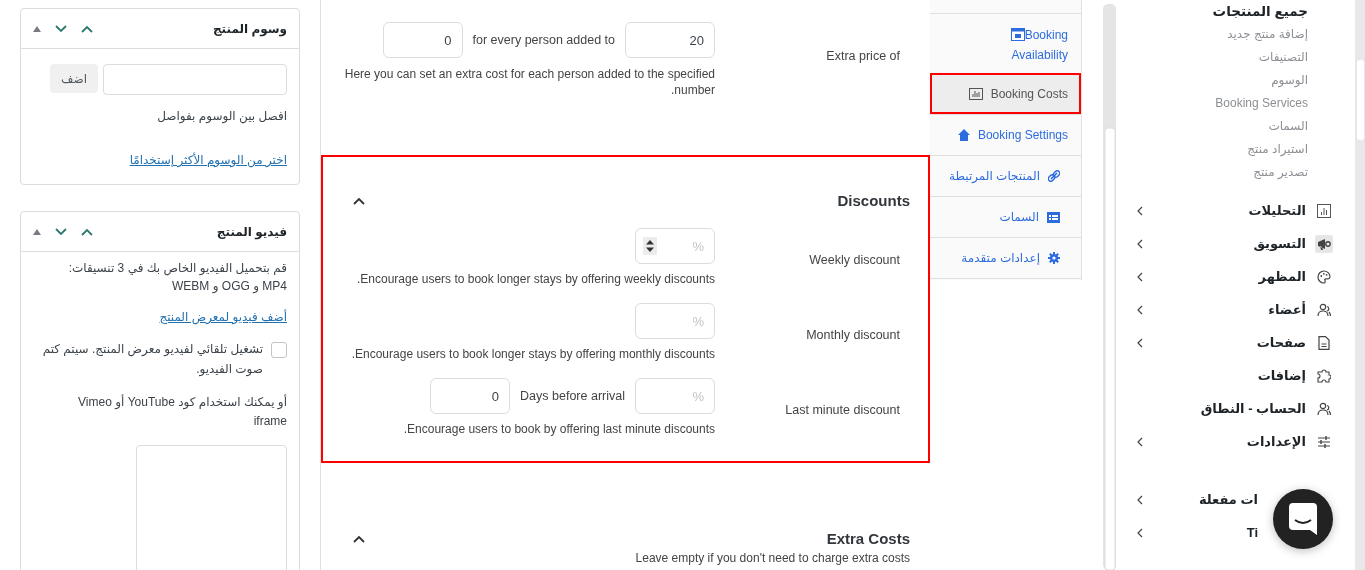 The image size is (1365, 570). What do you see at coordinates (249, 28) in the screenshot?
I see `panel-title: وسوم المنتج` at bounding box center [249, 28].